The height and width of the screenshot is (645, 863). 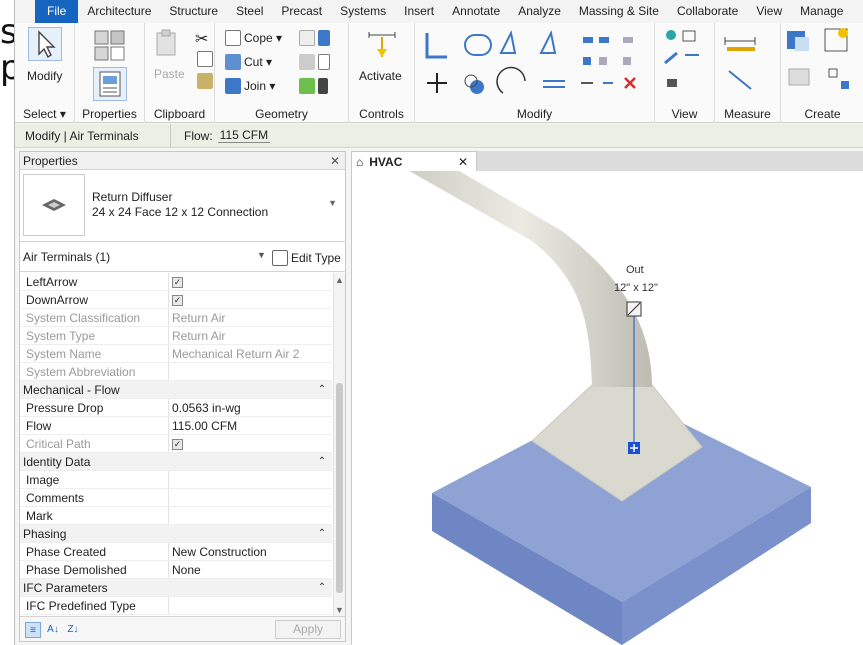 I want to click on property-value: None, so click(x=250, y=569).